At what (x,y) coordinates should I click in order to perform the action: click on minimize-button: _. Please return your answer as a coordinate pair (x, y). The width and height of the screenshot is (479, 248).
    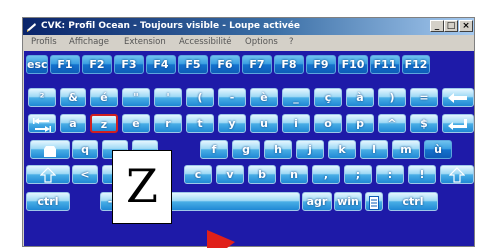
    Looking at the image, I should click on (437, 26).